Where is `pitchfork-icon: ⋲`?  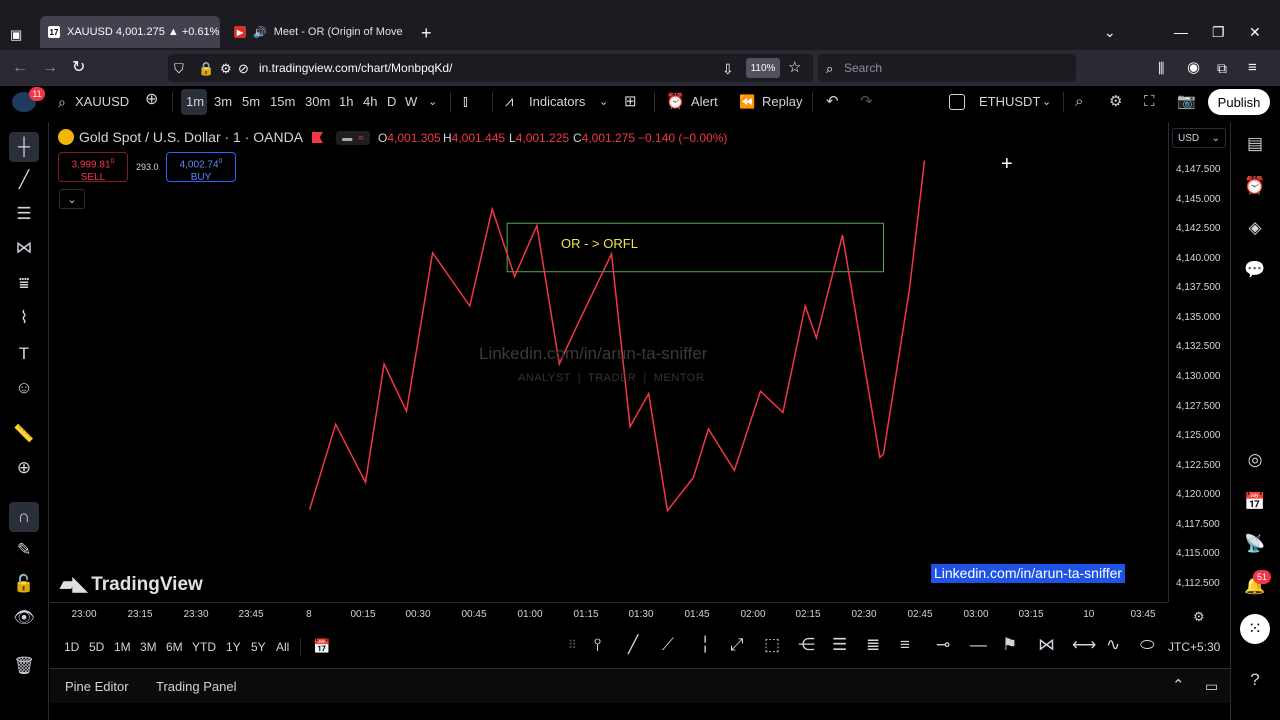 pitchfork-icon: ⋲ is located at coordinates (806, 645).